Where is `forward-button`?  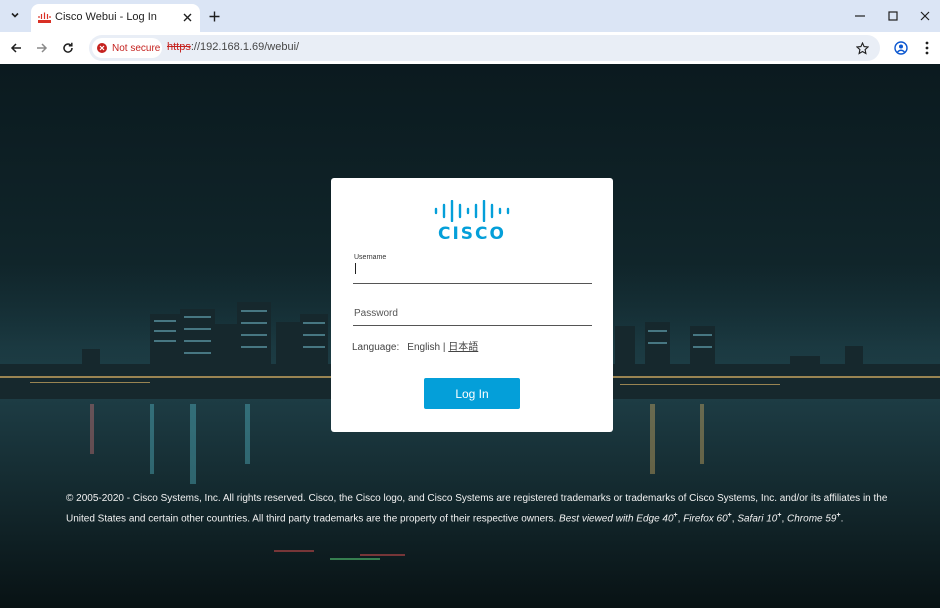 forward-button is located at coordinates (42, 48).